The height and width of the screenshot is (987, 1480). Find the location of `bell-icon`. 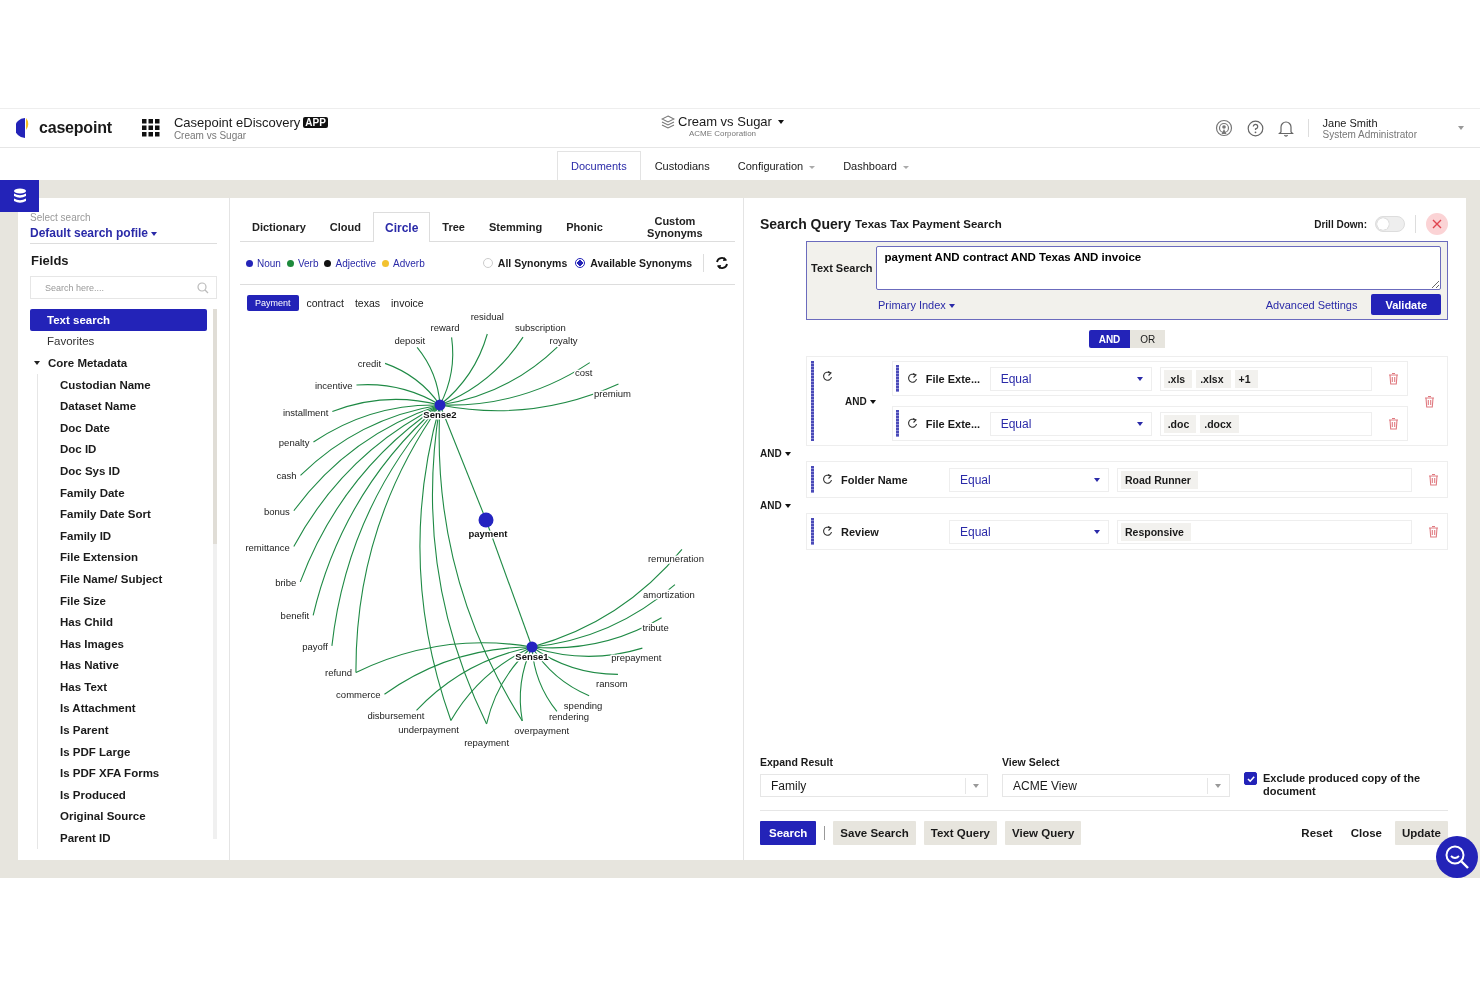

bell-icon is located at coordinates (1285, 128).